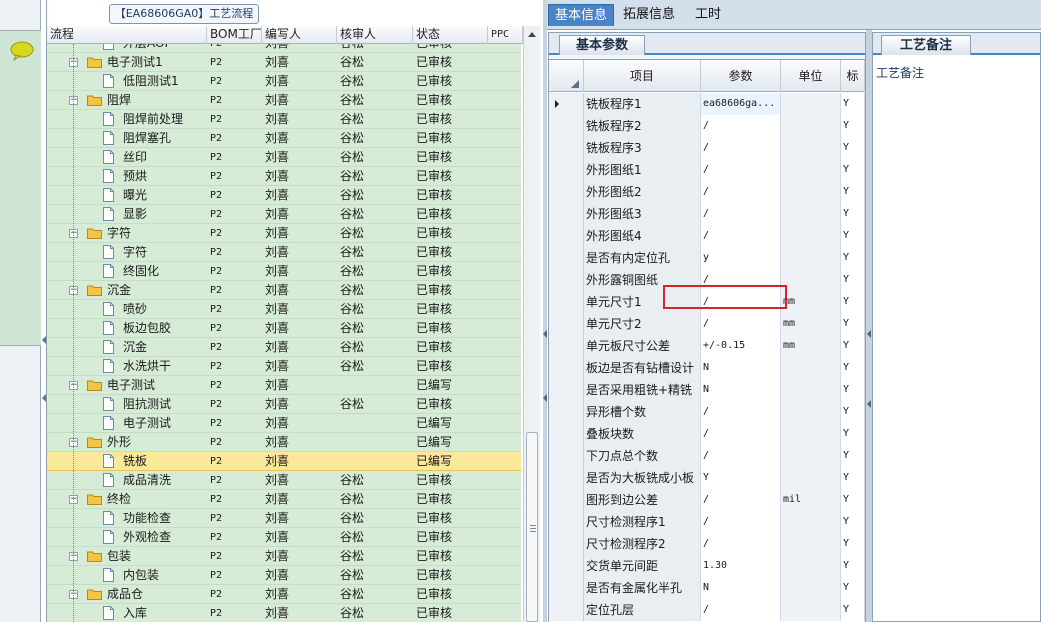 Image resolution: width=1041 pixels, height=622 pixels. What do you see at coordinates (741, 478) in the screenshot?
I see `param-value-cell: Y` at bounding box center [741, 478].